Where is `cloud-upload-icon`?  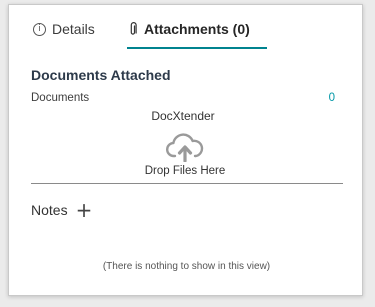 cloud-upload-icon is located at coordinates (185, 147).